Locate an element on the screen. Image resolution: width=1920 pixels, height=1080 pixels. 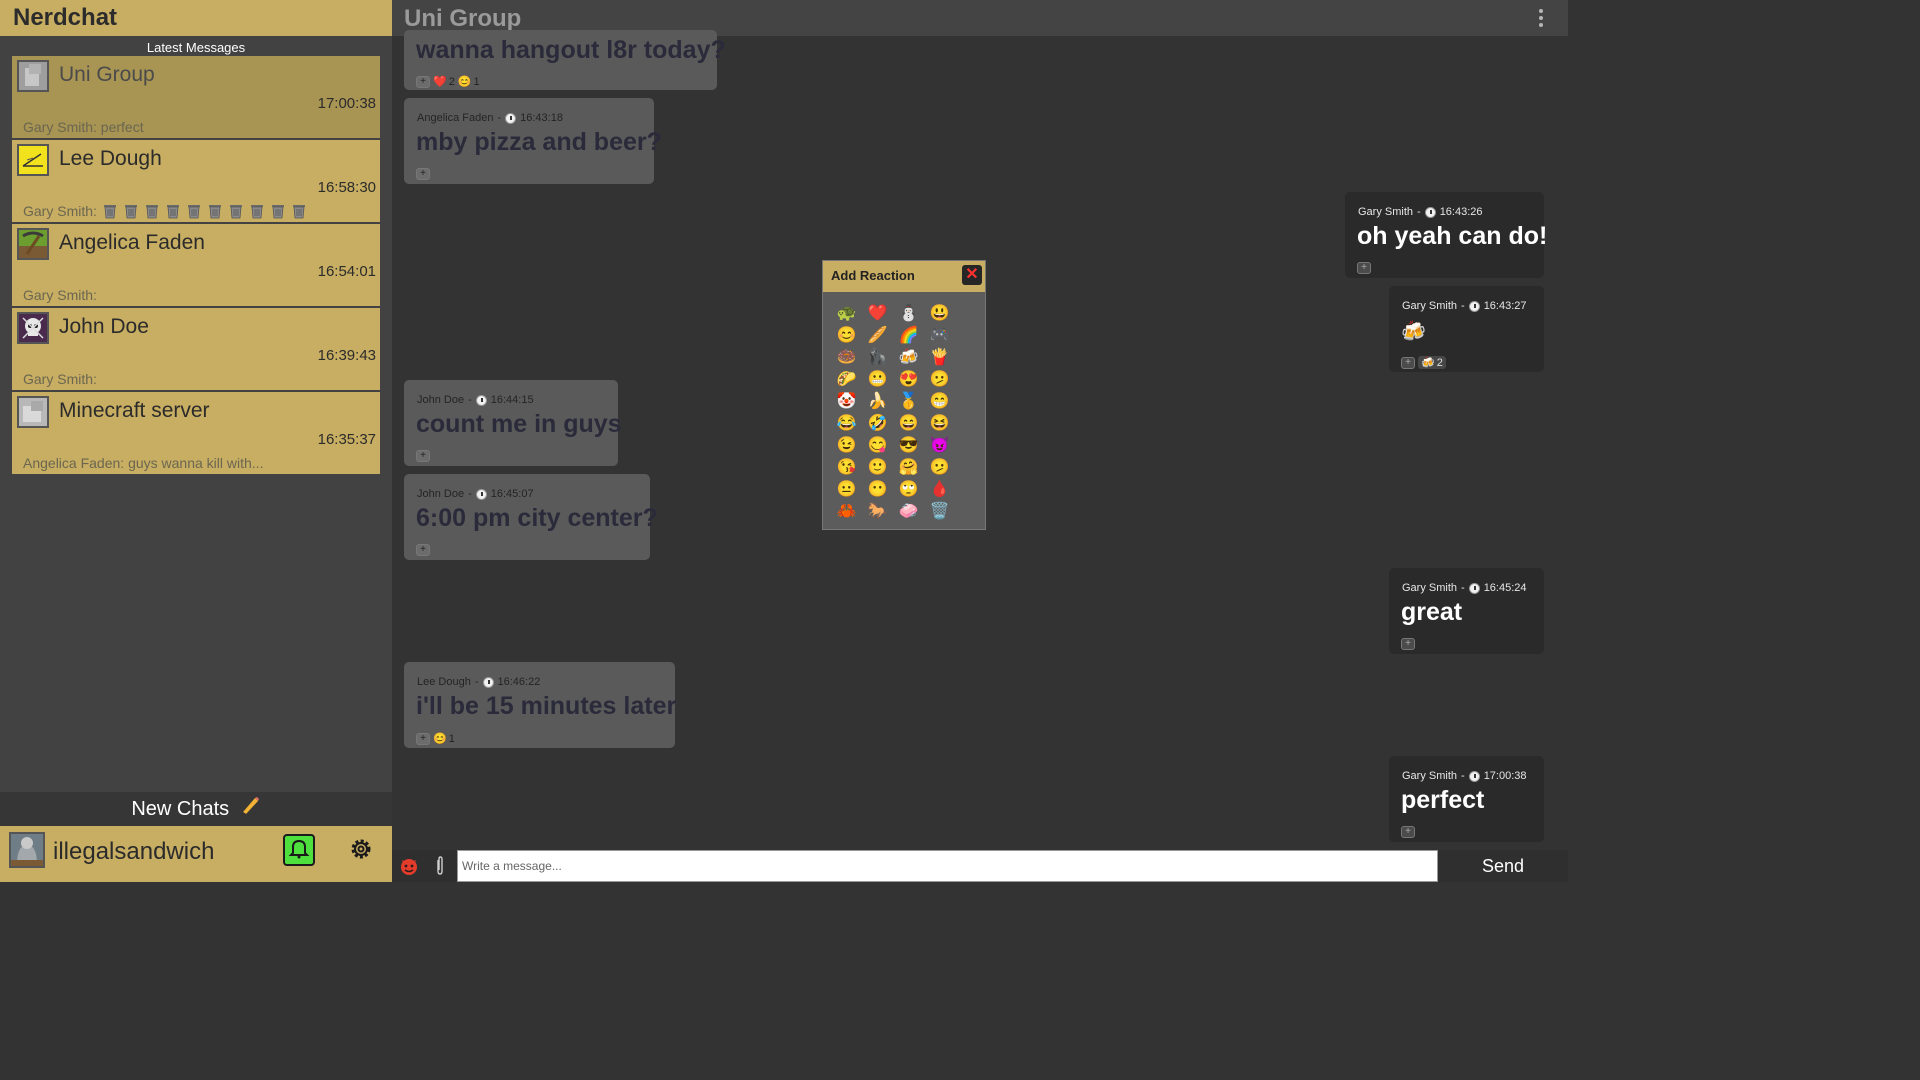
chat-item-john-doe: John Doe 16:39:43 Gary Smith: is located at coordinates (196, 349).